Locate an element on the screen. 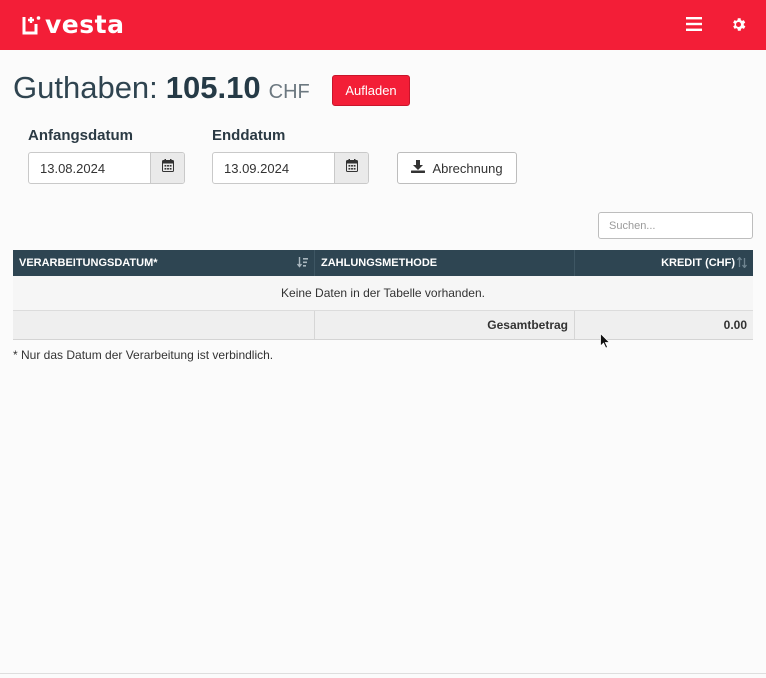 The image size is (766, 678). end-date-input: 13.09.2024 is located at coordinates (273, 168).